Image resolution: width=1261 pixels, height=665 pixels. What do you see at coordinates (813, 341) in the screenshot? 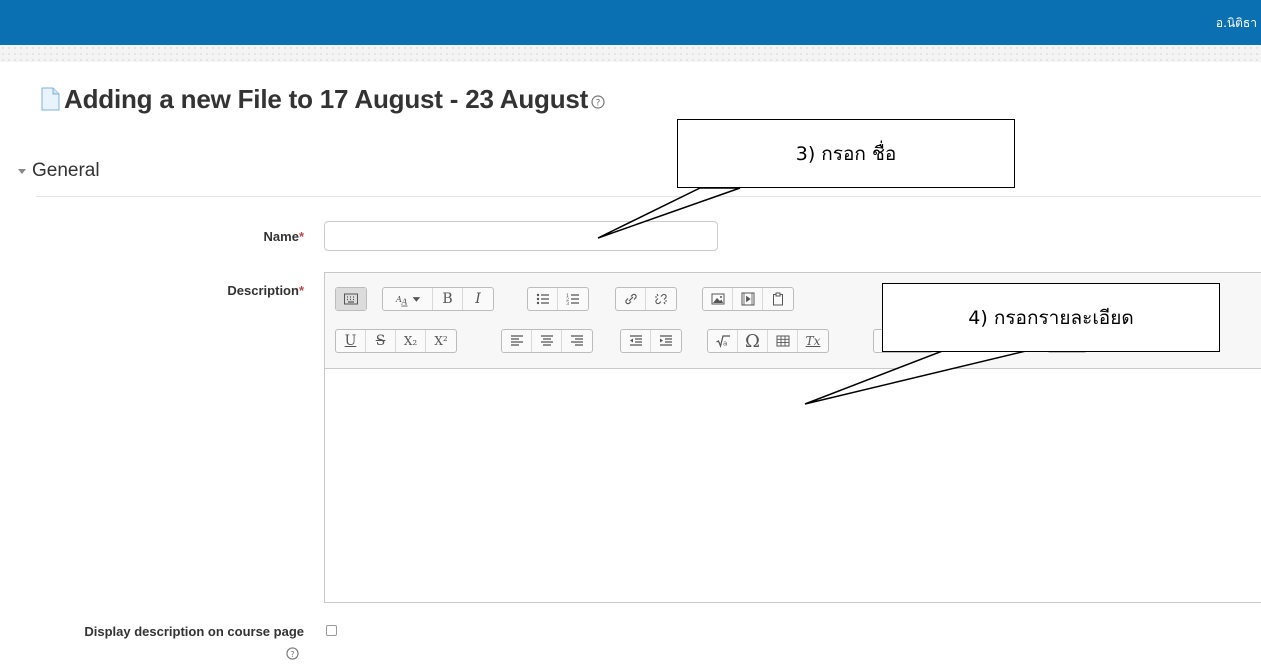
I see `clear-formatting-button: Tx` at bounding box center [813, 341].